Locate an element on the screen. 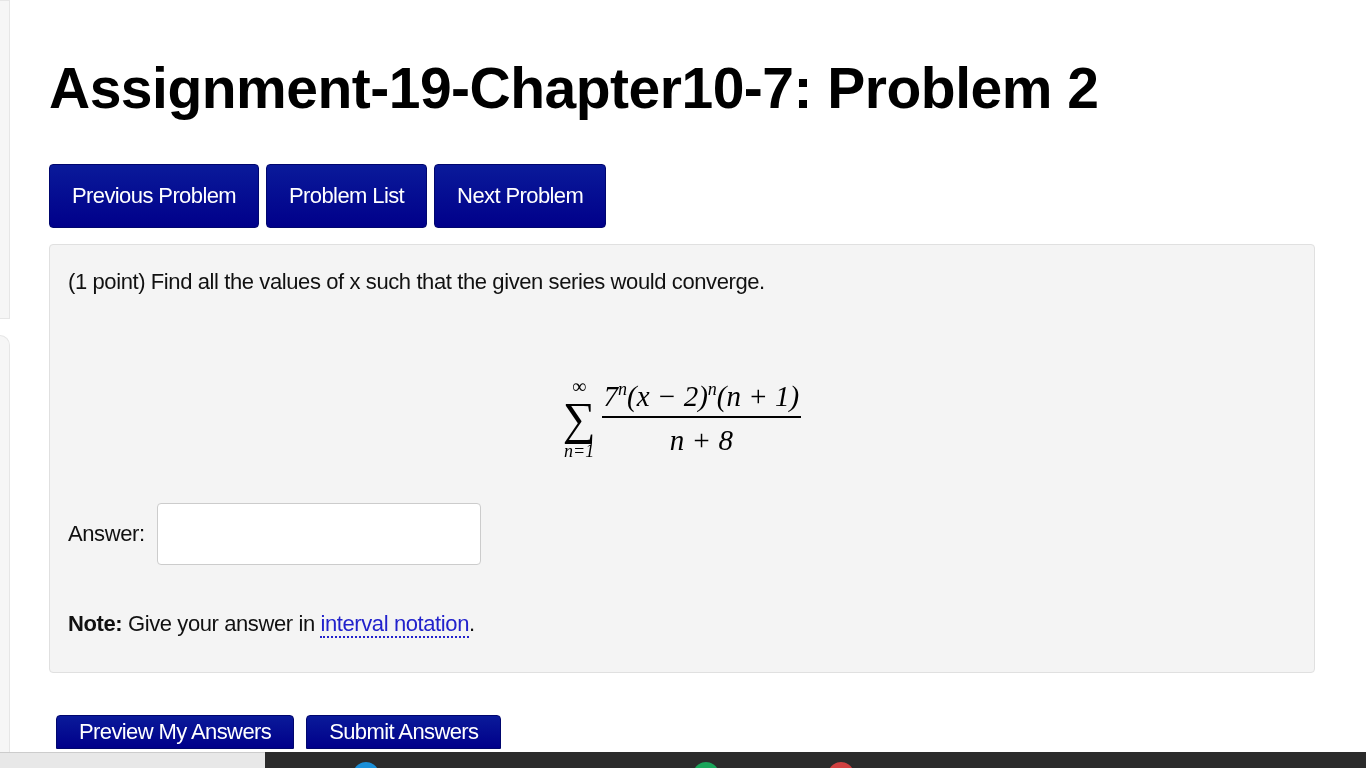 This screenshot has width=1366, height=768. problem-text: (1 point) Find all the values of x such that the given series would converge. is located at coordinates (417, 282).